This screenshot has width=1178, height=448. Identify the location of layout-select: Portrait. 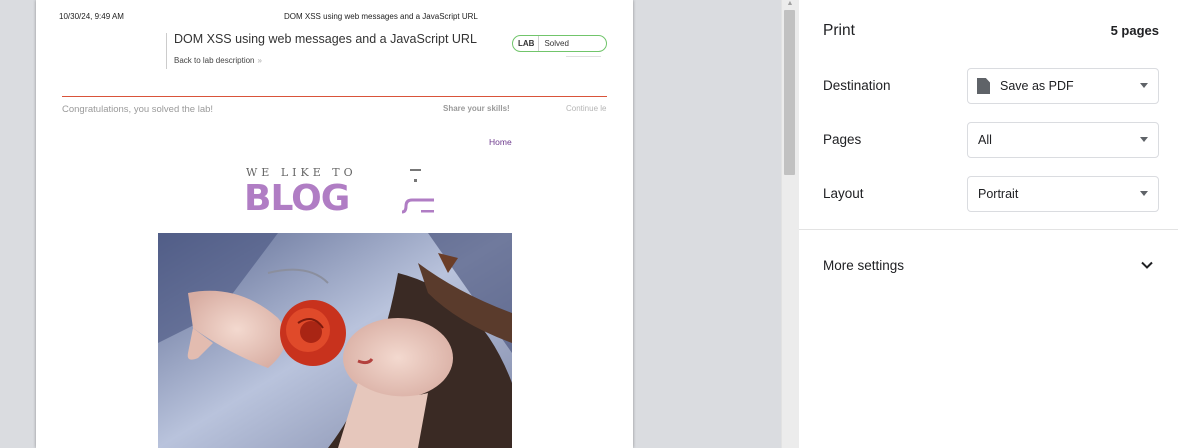
(1063, 194).